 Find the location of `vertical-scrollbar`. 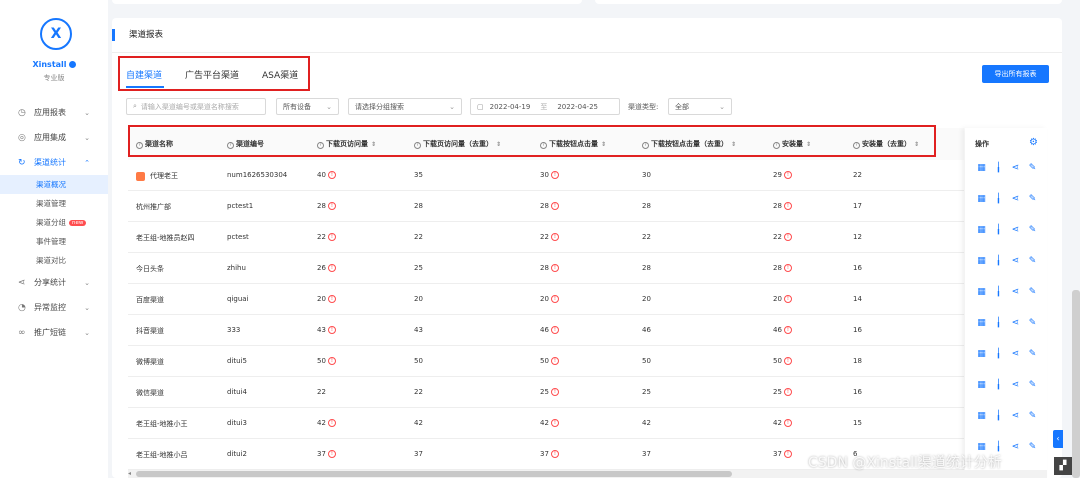

vertical-scrollbar is located at coordinates (1076, 384).